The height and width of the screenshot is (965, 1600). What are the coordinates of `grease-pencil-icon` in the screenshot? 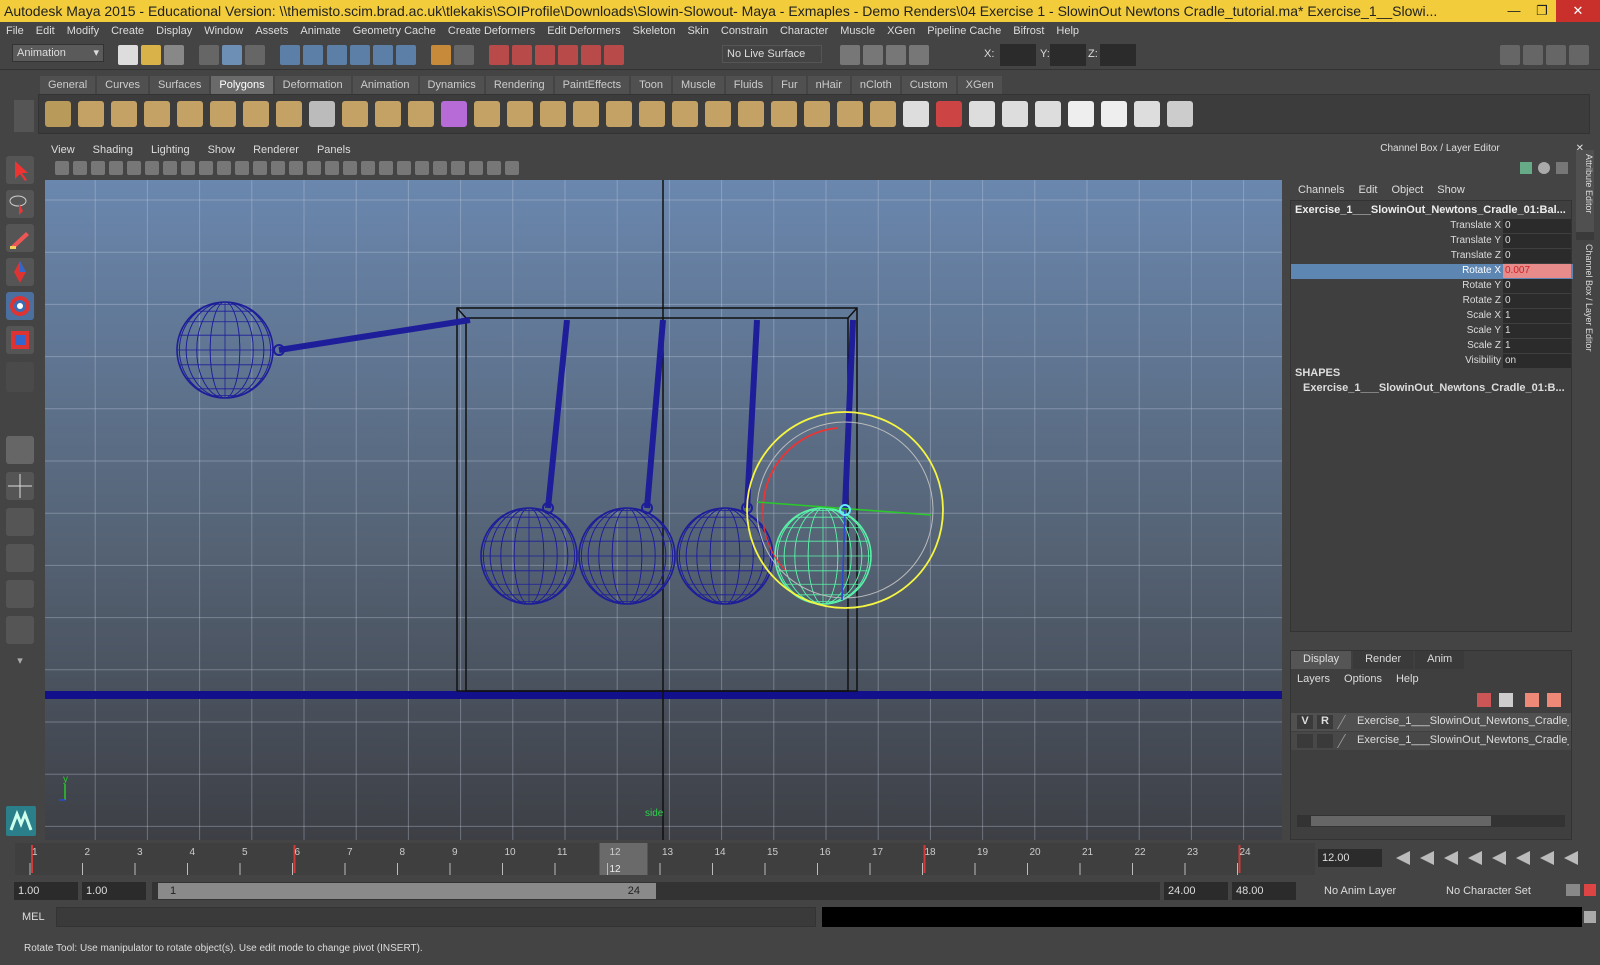 It's located at (152, 168).